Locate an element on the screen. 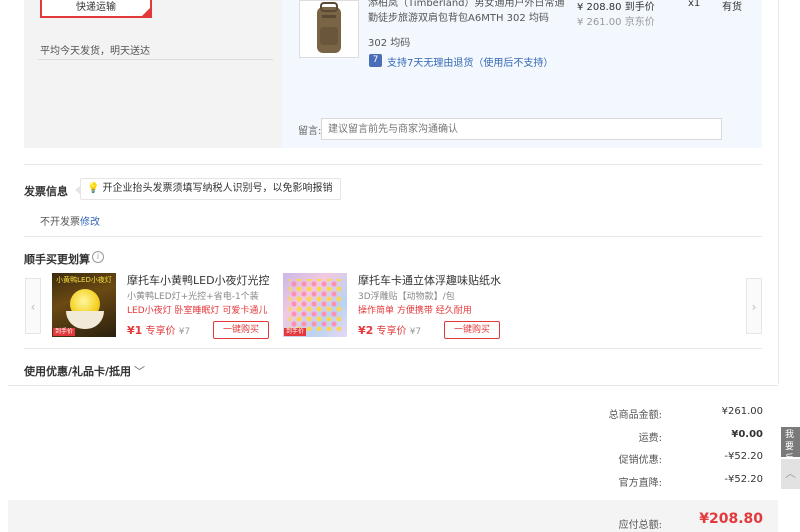 This screenshot has width=800, height=532. product-thumbnail is located at coordinates (329, 29).